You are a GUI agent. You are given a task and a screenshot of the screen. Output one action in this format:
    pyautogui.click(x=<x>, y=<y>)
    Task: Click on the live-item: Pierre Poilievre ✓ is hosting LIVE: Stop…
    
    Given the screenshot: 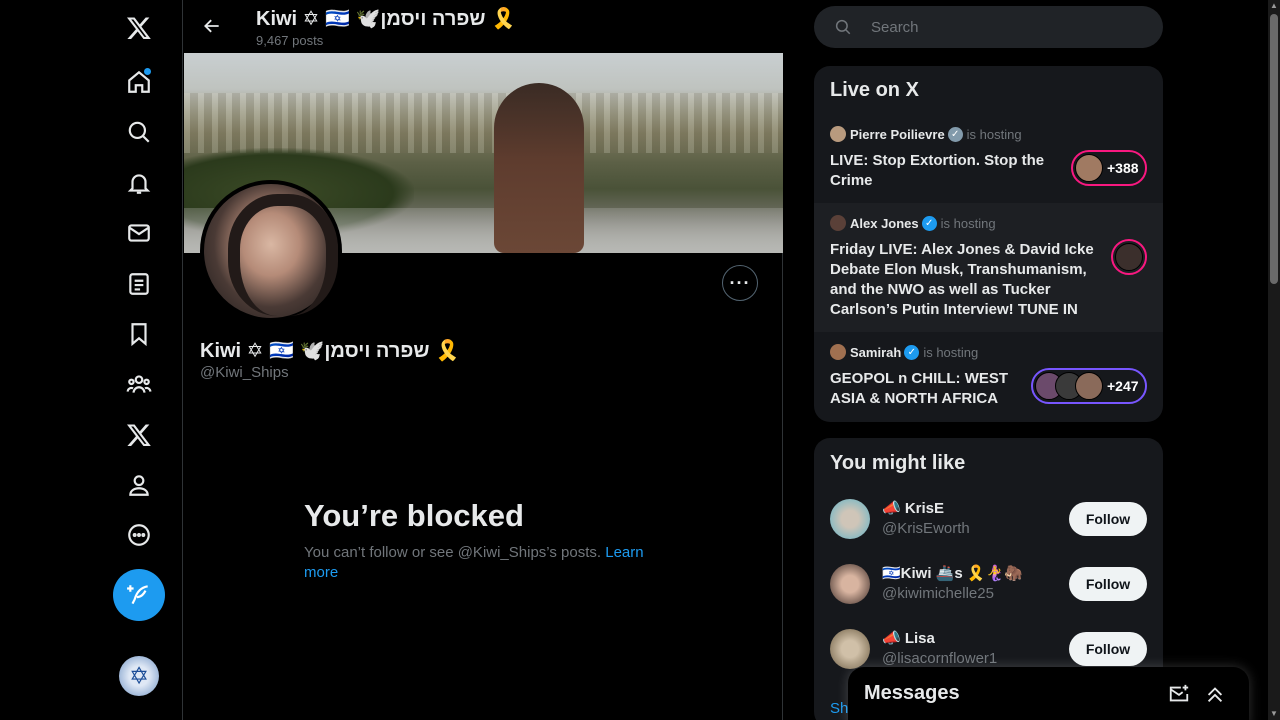 What is the action you would take?
    pyautogui.click(x=988, y=158)
    